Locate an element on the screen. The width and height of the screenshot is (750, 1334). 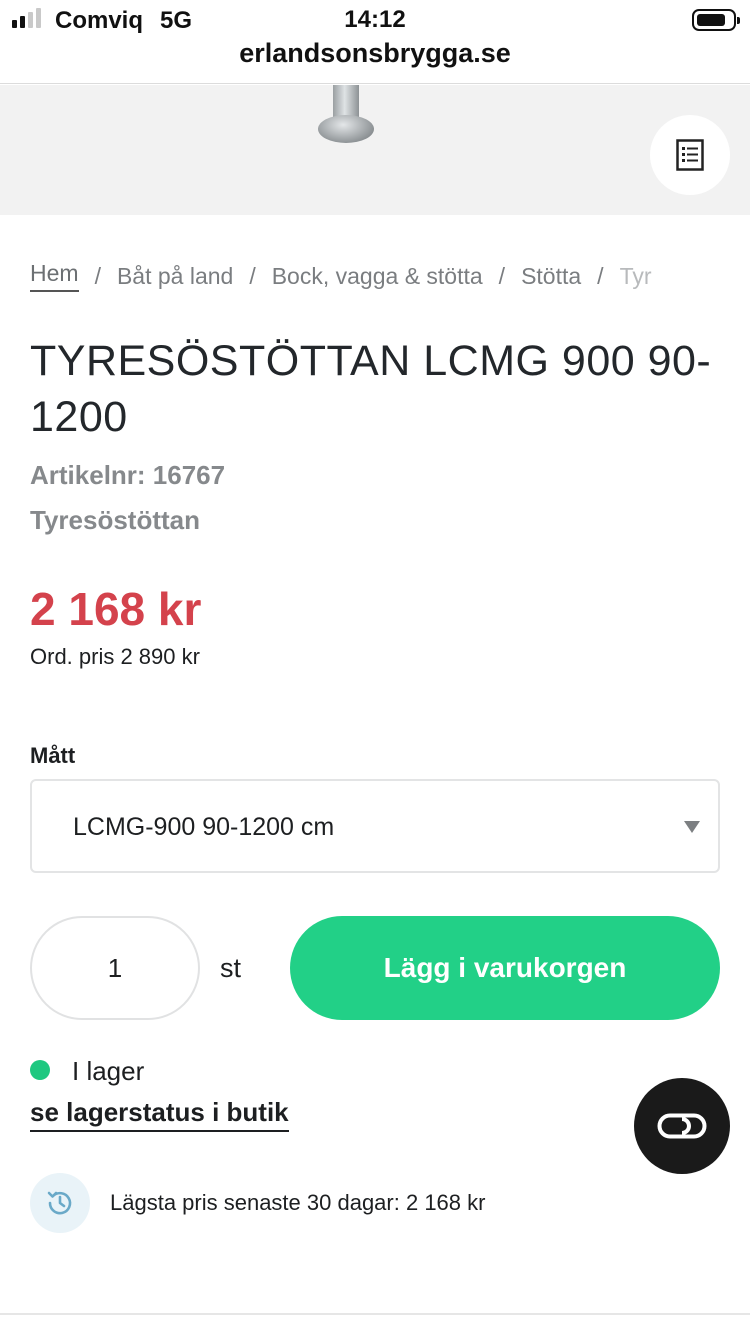
product-image is located at coordinates (375, 150).